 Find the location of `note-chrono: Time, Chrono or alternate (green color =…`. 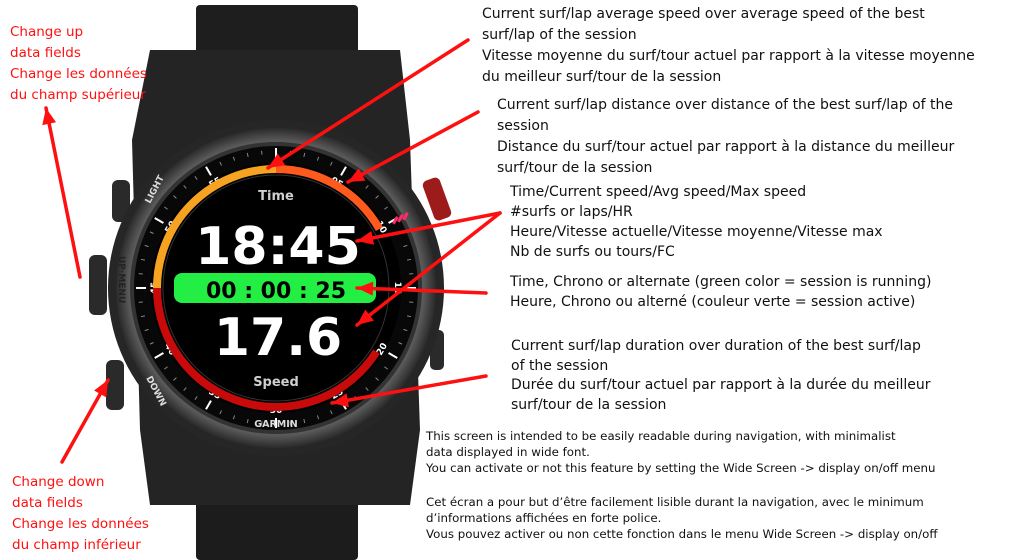

note-chrono: Time, Chrono or alternate (green color =… is located at coordinates (720, 292).